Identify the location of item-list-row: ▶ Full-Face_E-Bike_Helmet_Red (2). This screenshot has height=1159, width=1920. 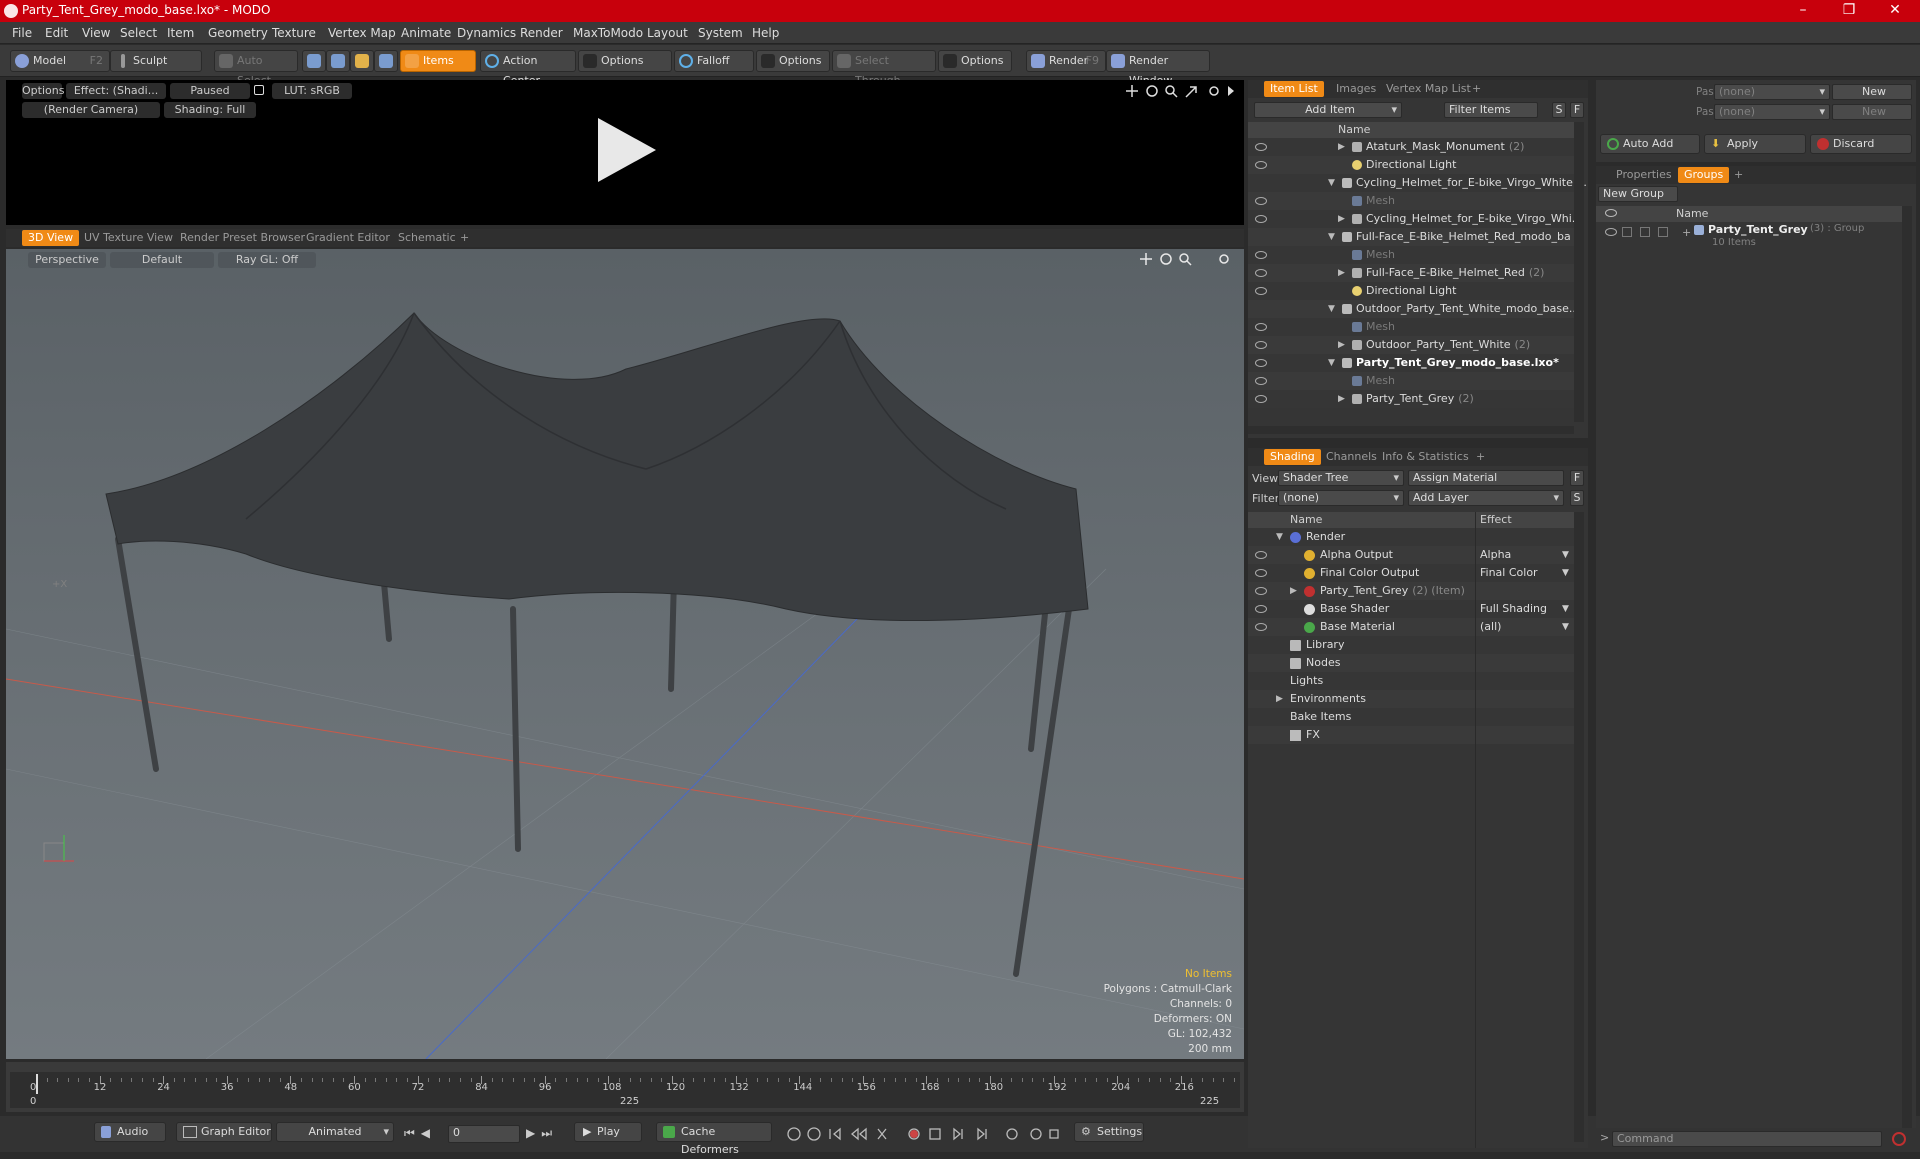
(1411, 273).